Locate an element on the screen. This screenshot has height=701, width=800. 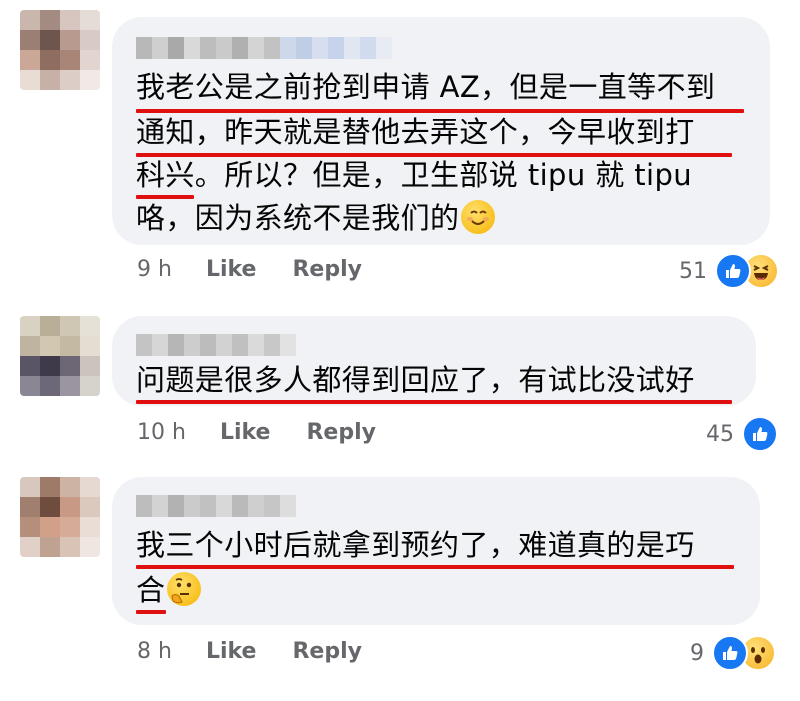
comment-text-line: 合 is located at coordinates (169, 590).